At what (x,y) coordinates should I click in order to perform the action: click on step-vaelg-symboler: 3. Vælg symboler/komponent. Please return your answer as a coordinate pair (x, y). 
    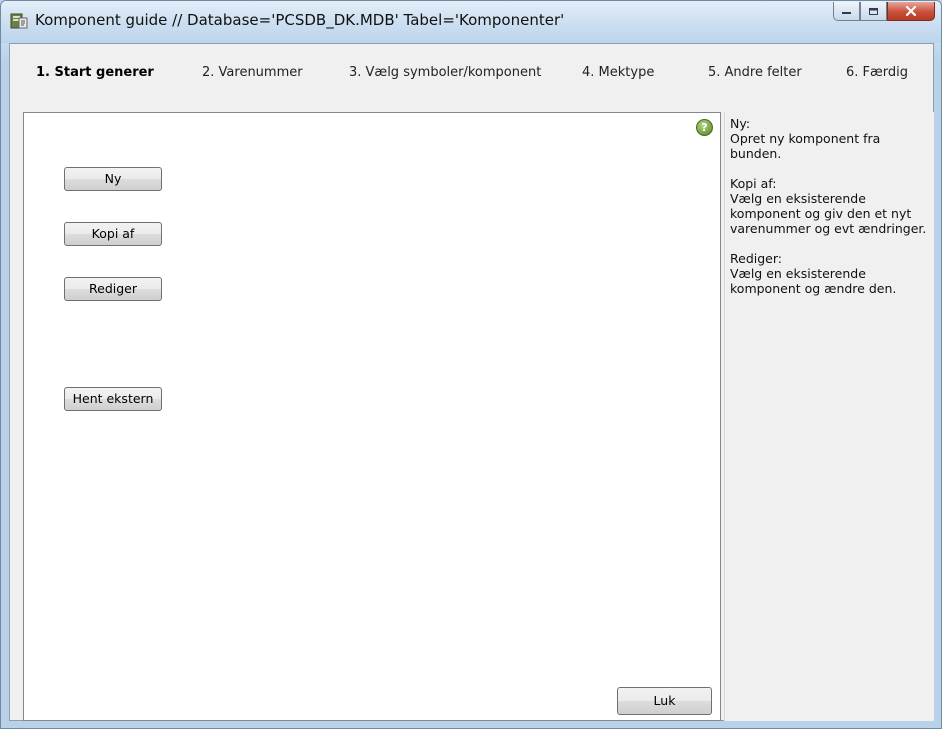
    Looking at the image, I should click on (445, 72).